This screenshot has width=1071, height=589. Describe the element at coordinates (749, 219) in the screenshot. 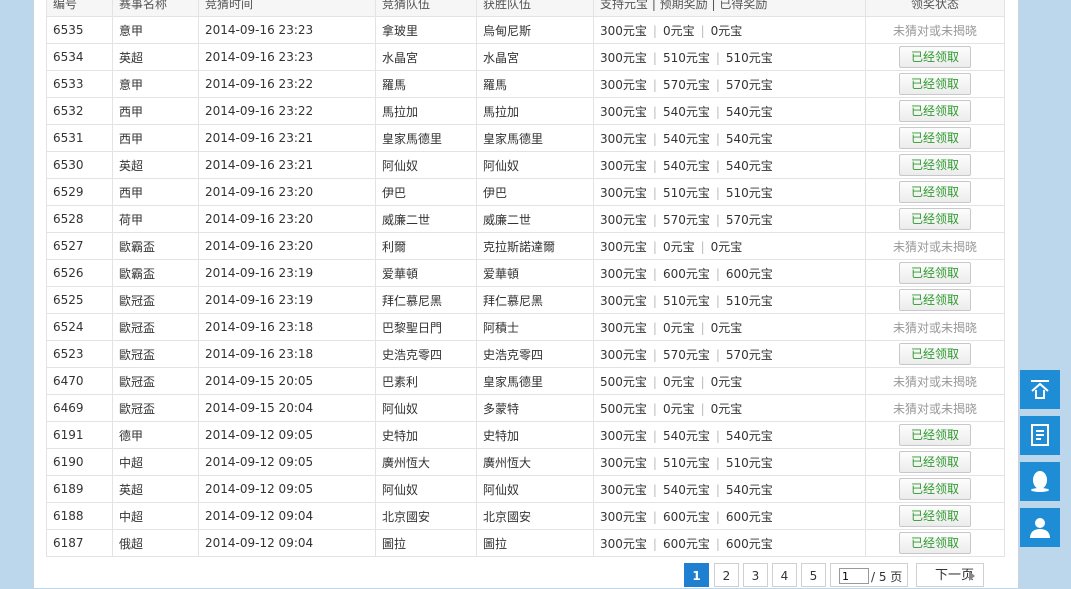

I see `earned-amount: 570元宝` at that location.